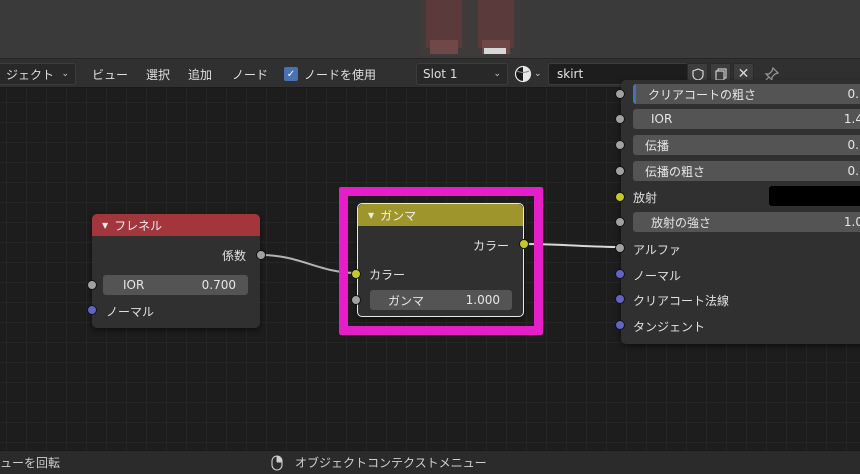 This screenshot has width=860, height=474. What do you see at coordinates (657, 276) in the screenshot?
I see `bsdf-normal-label: ノーマル` at bounding box center [657, 276].